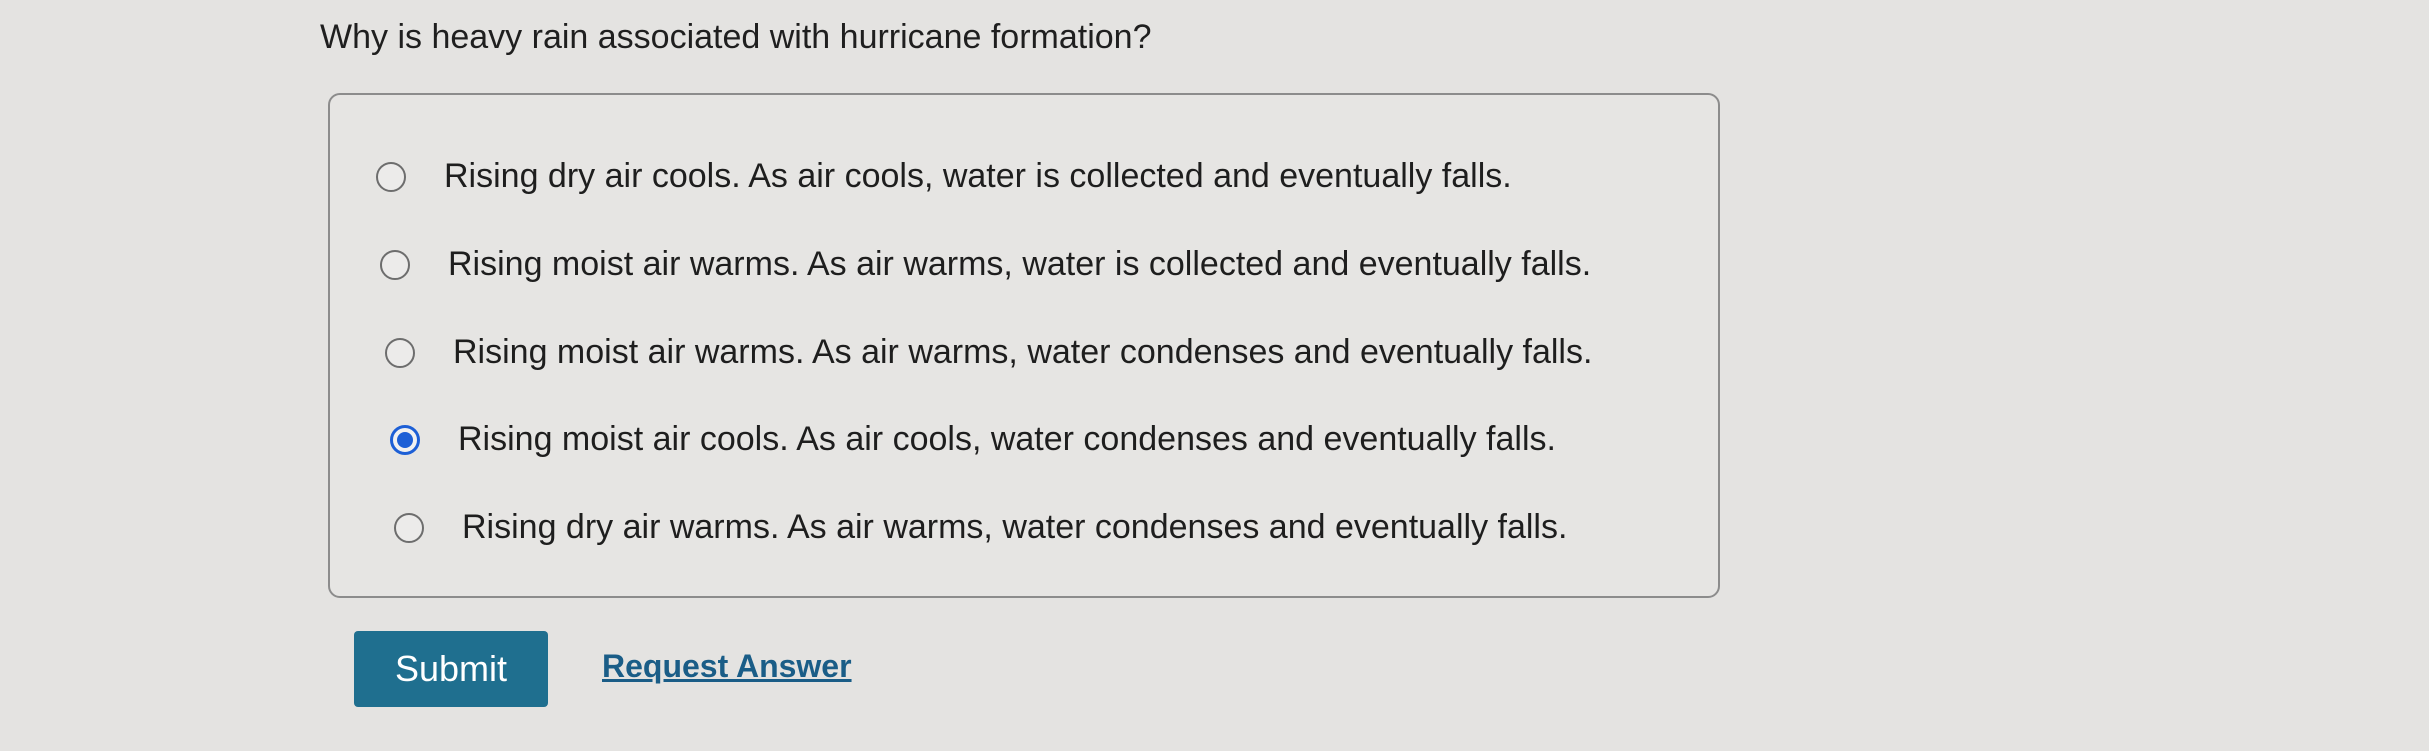  Describe the element at coordinates (405, 439) in the screenshot. I see `radio-button-selected-icon` at that location.